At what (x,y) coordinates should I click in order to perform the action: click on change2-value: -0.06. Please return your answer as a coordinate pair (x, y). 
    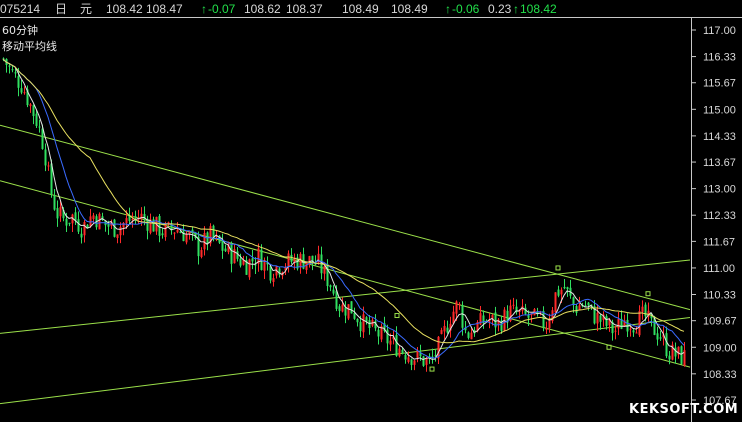
    Looking at the image, I should click on (466, 9).